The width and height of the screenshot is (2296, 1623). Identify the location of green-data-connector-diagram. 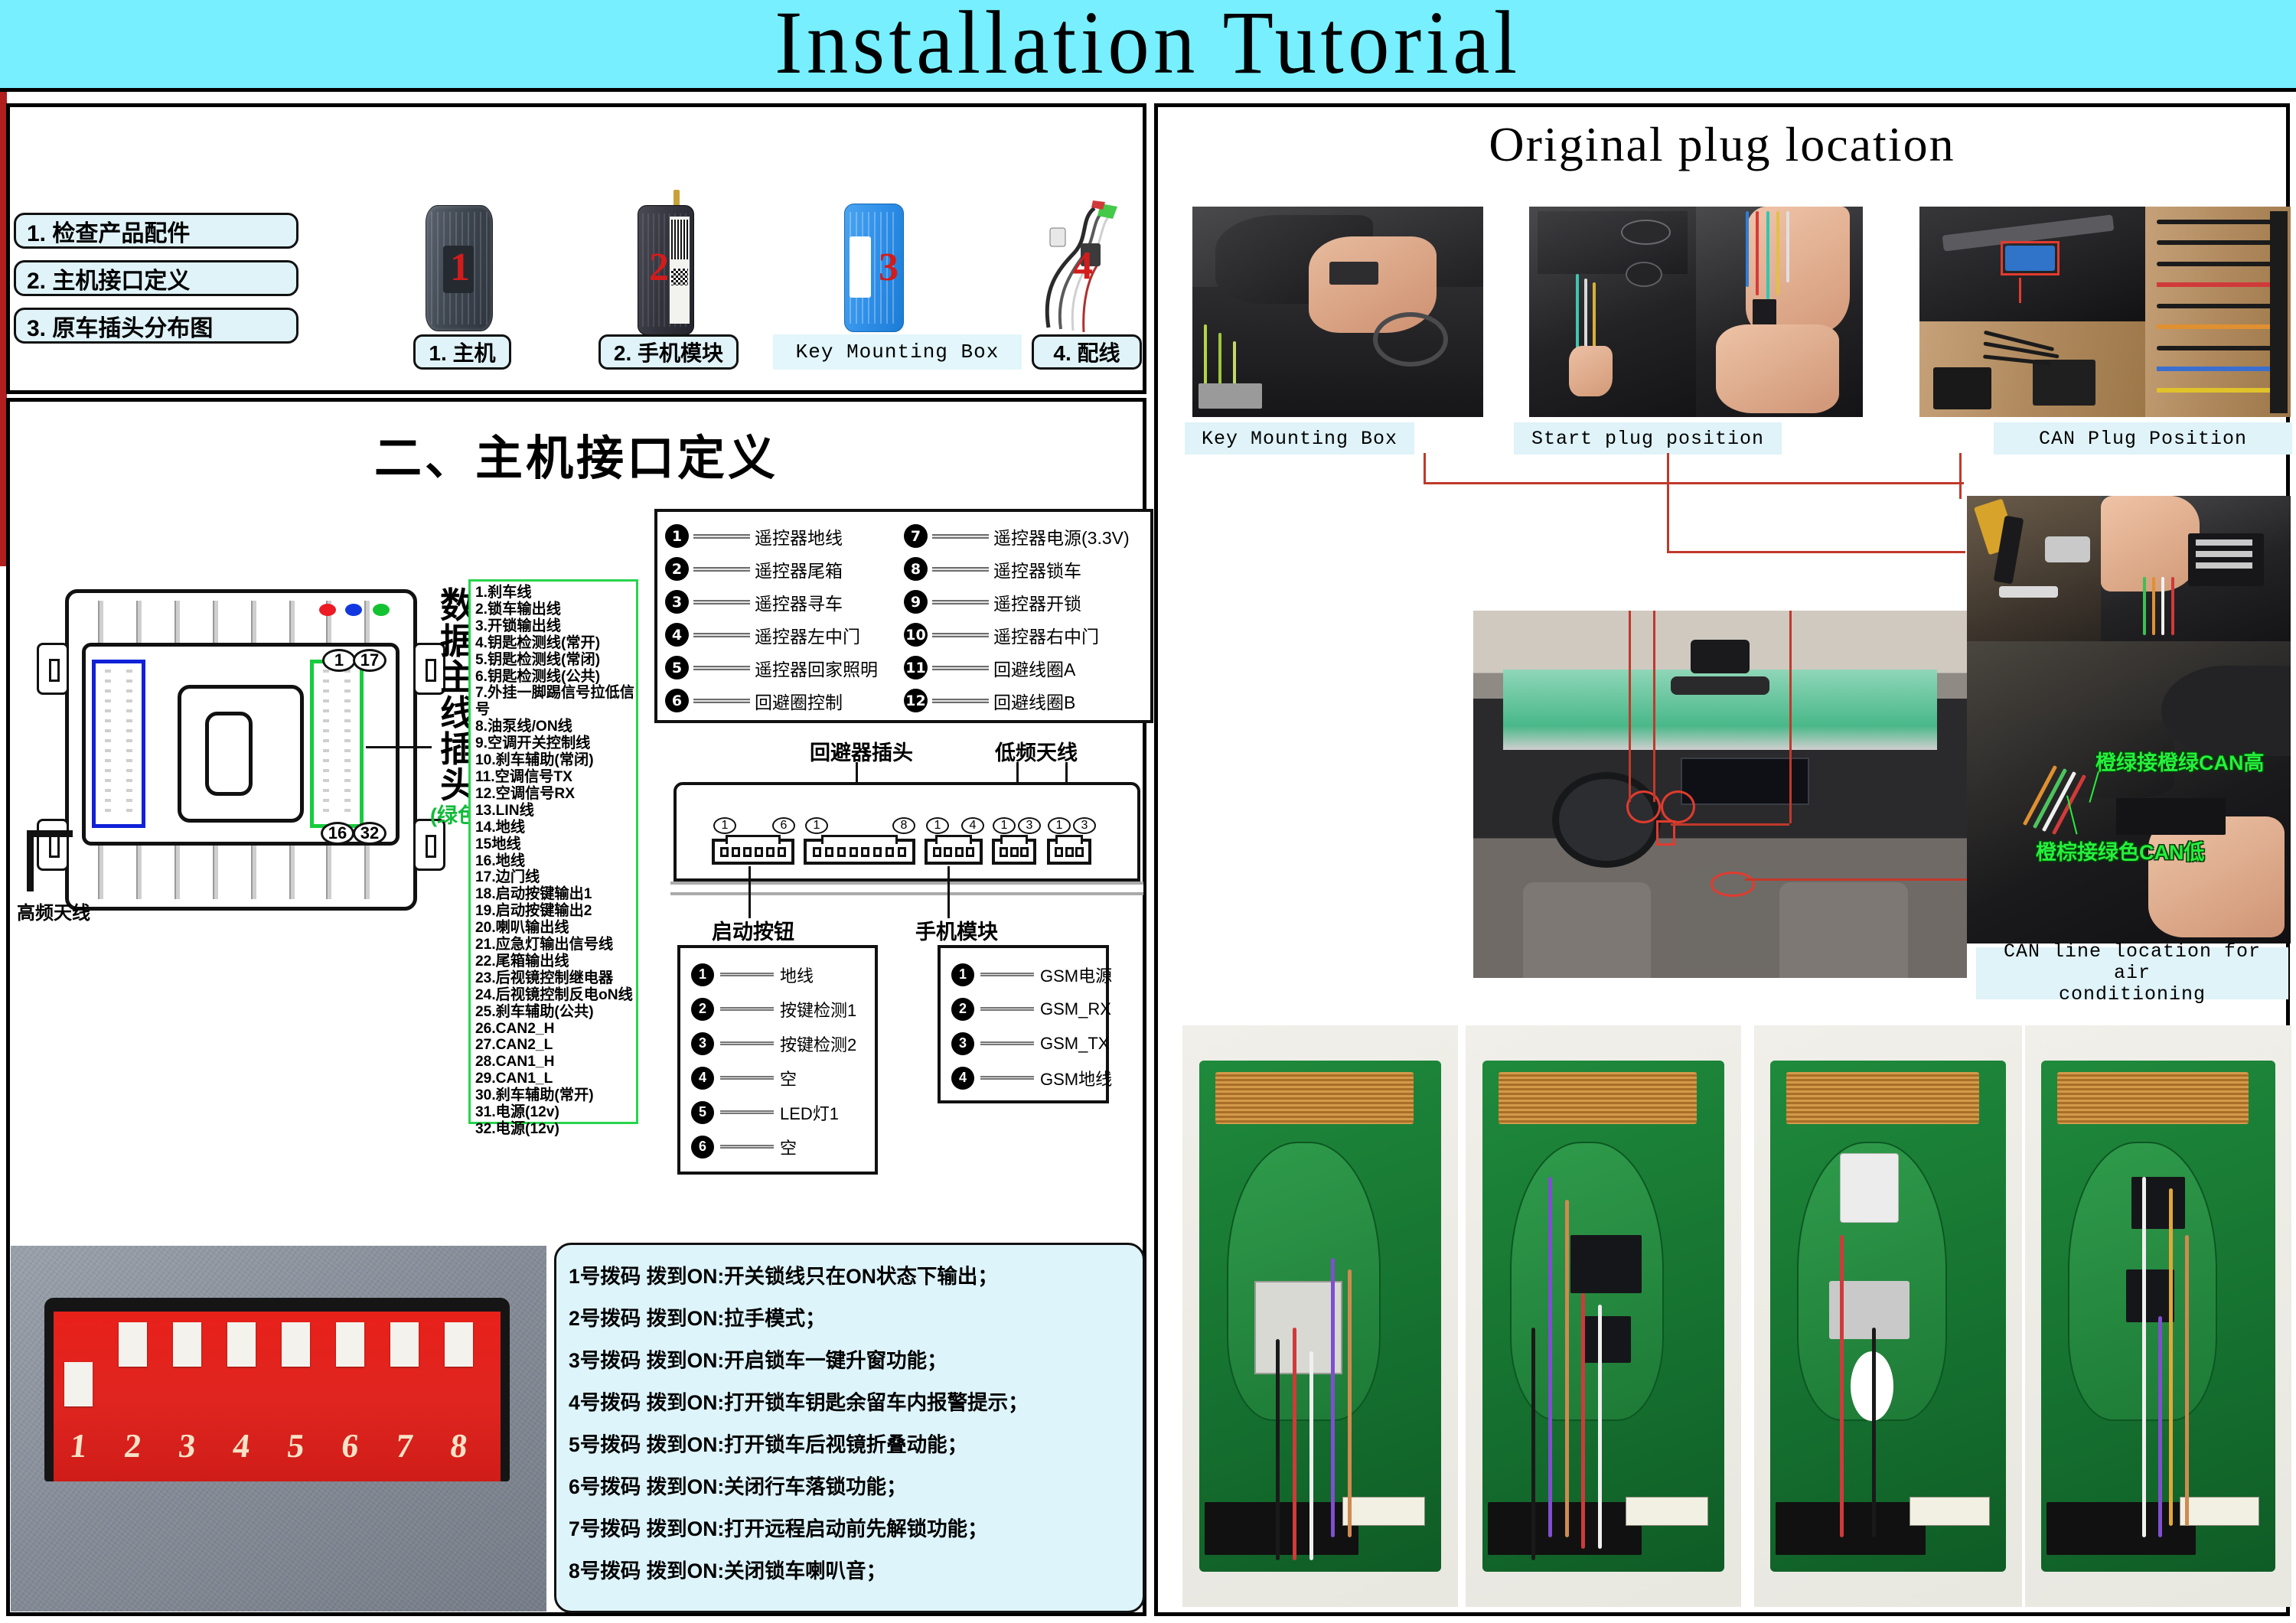
(337, 744).